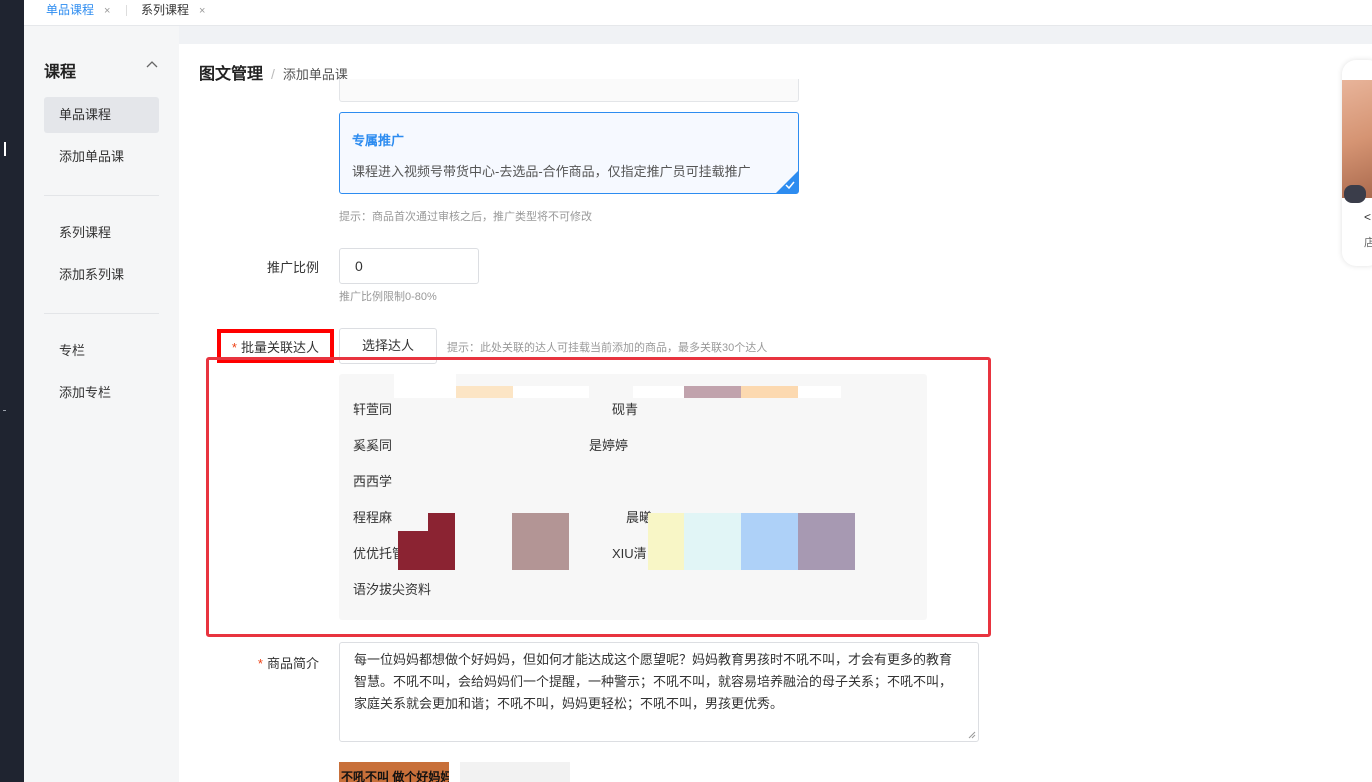 The image size is (1372, 782). I want to click on description-label-text: 商品简介, so click(292, 663).